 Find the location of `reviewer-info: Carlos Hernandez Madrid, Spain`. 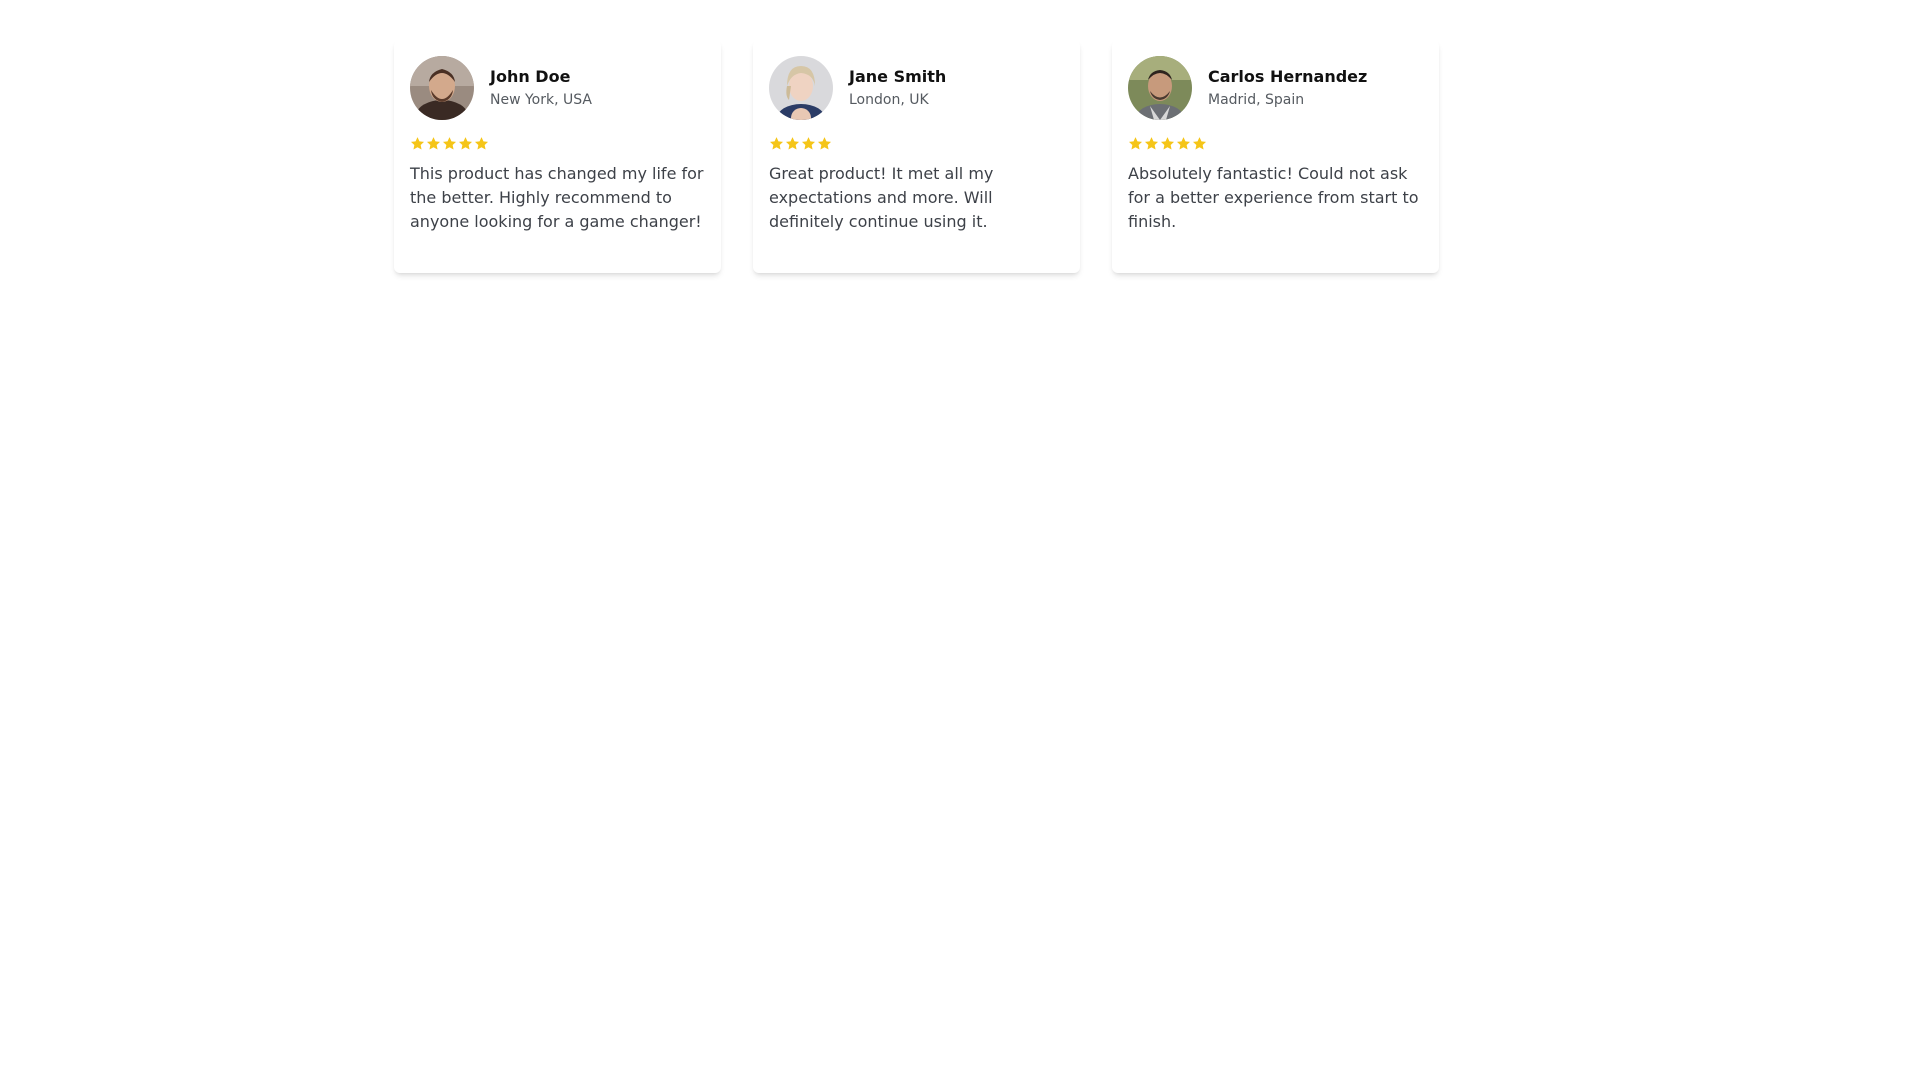

reviewer-info: Carlos Hernandez Madrid, Spain is located at coordinates (1287, 88).